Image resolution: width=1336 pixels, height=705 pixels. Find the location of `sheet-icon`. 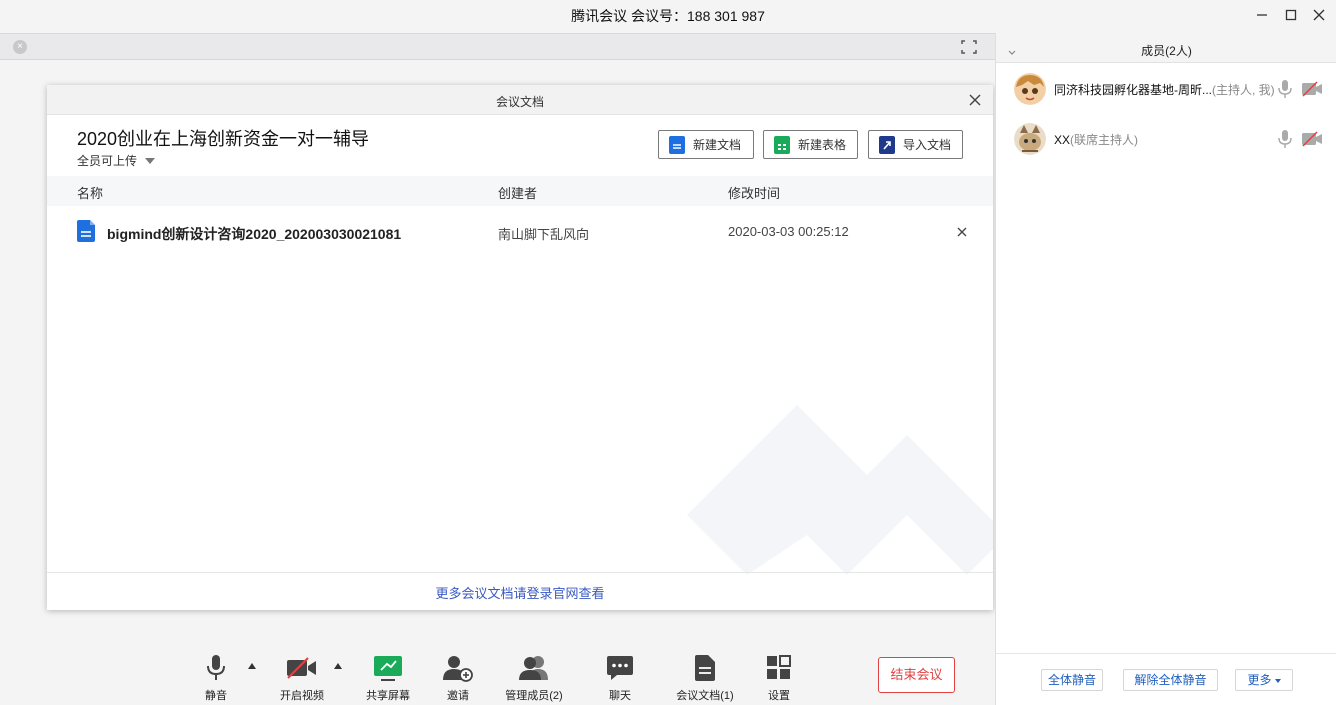

sheet-icon is located at coordinates (782, 144).